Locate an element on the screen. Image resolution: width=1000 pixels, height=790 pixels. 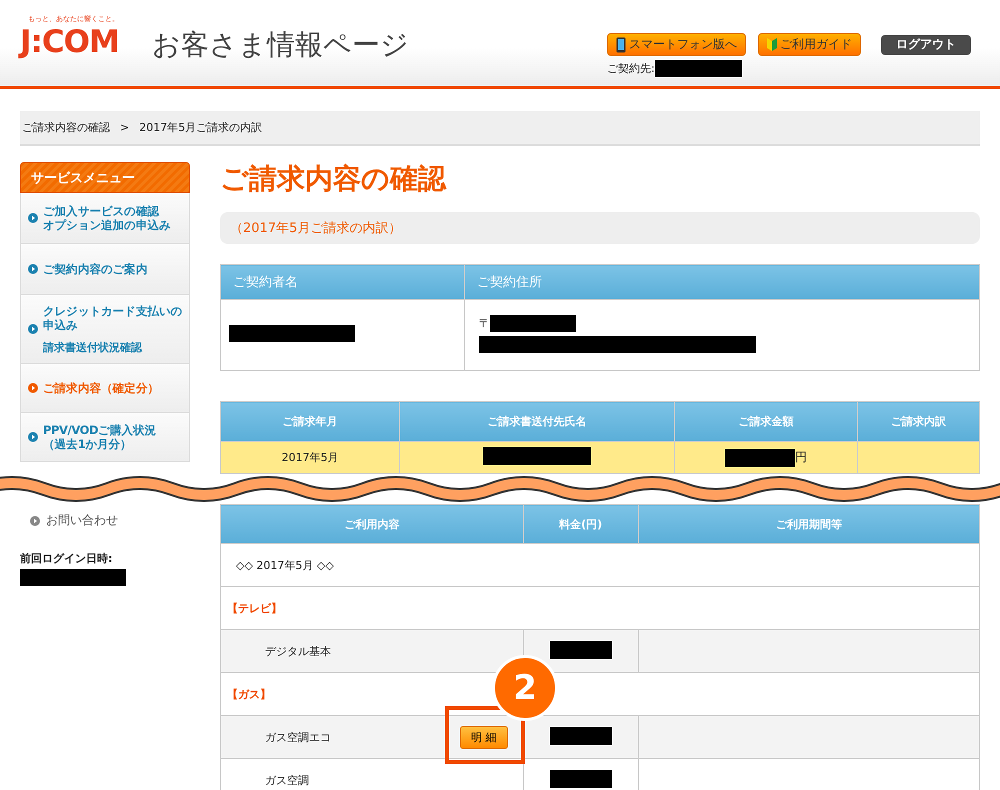
page-title: お客さま情報ページ is located at coordinates (280, 45).